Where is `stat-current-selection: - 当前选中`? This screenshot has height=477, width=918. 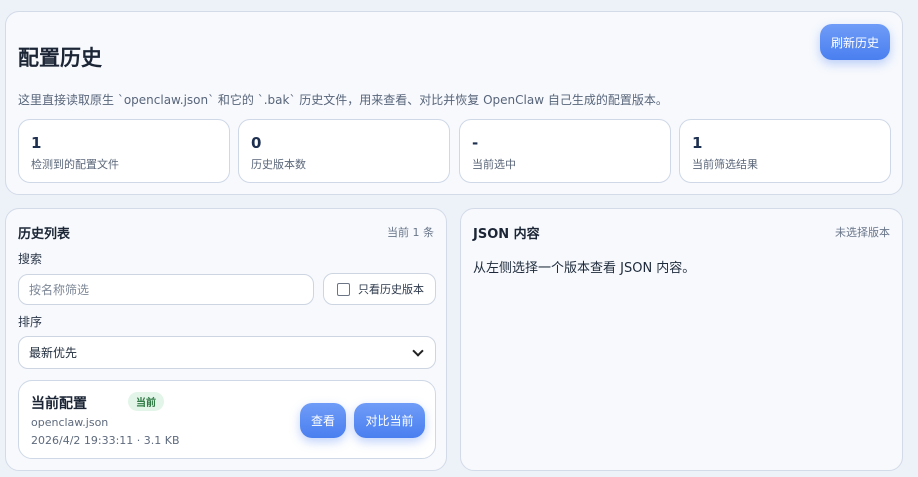
stat-current-selection: - 当前选中 is located at coordinates (565, 151).